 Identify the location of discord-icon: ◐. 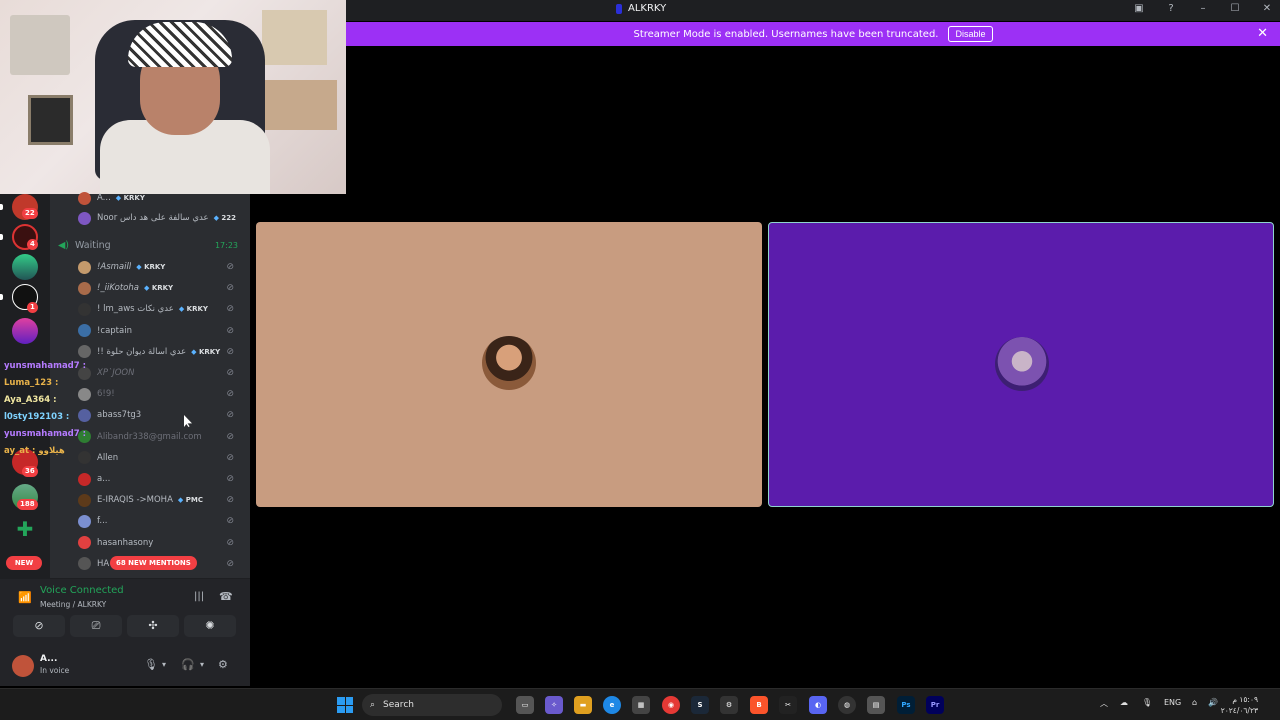
(818, 705).